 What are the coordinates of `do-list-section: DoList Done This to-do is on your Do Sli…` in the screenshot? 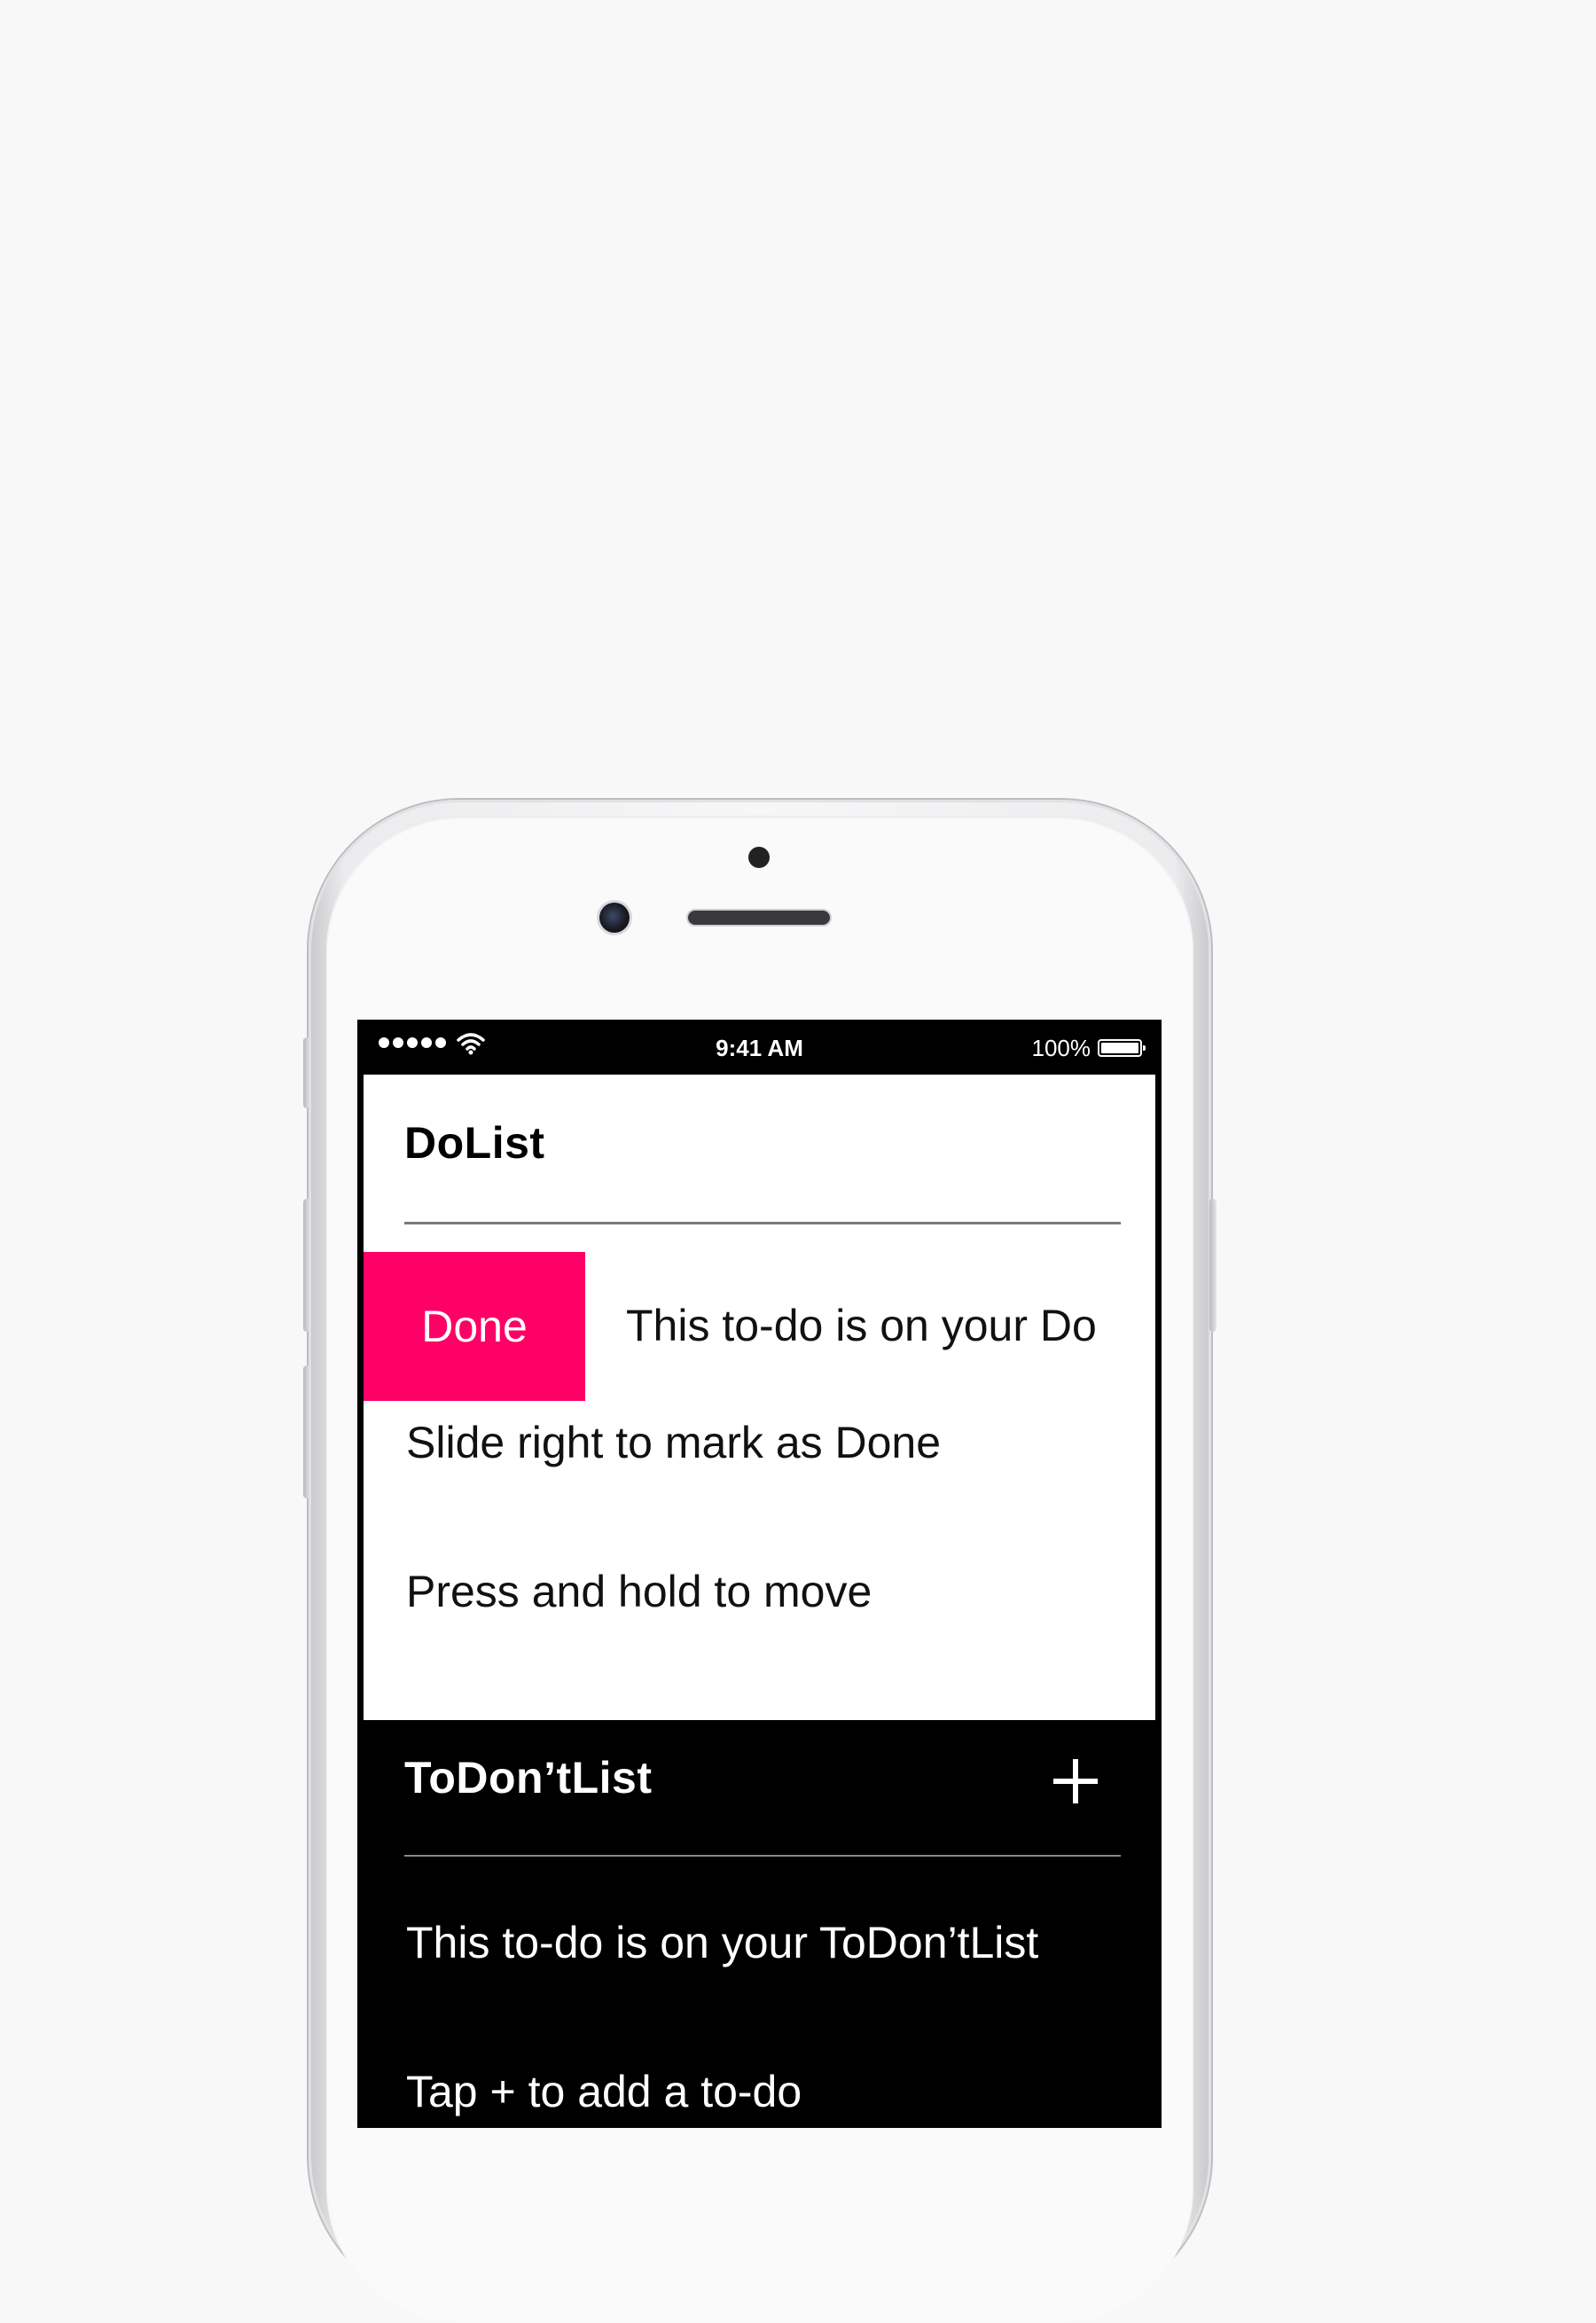 It's located at (759, 1398).